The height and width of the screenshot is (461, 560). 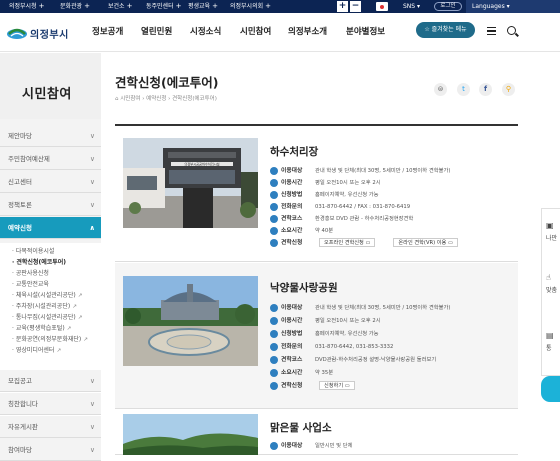 I want to click on card-title: 맑은물 사업소, so click(x=301, y=428).